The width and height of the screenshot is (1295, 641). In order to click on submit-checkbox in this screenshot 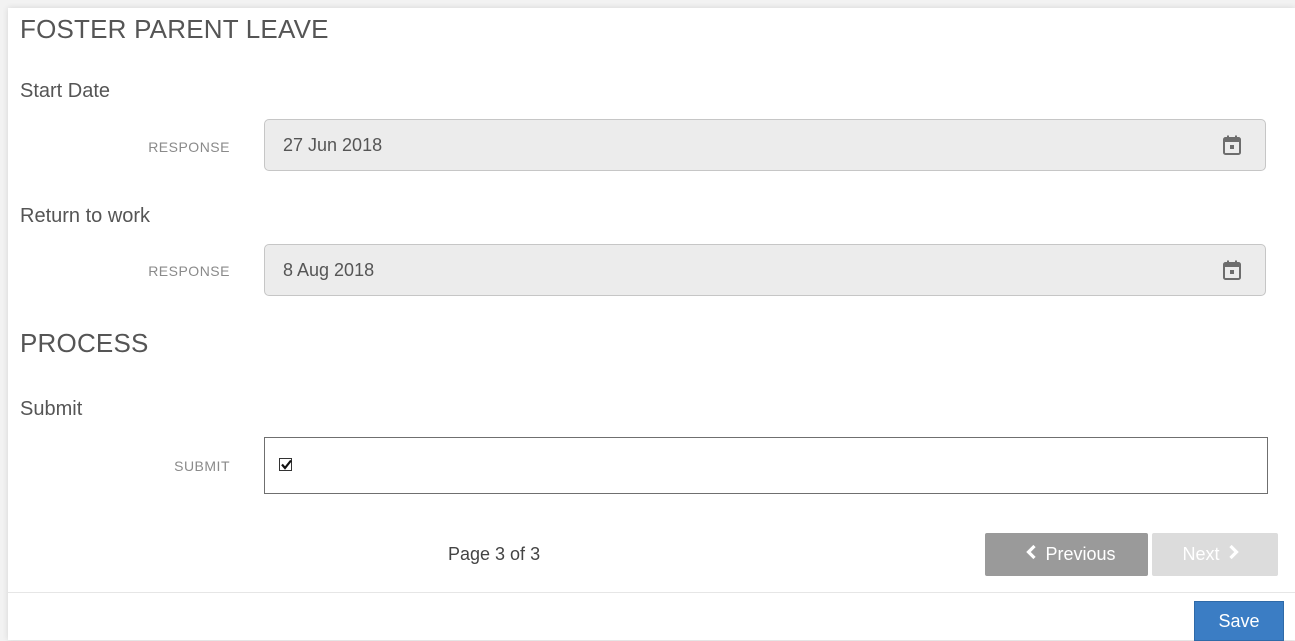, I will do `click(285, 464)`.